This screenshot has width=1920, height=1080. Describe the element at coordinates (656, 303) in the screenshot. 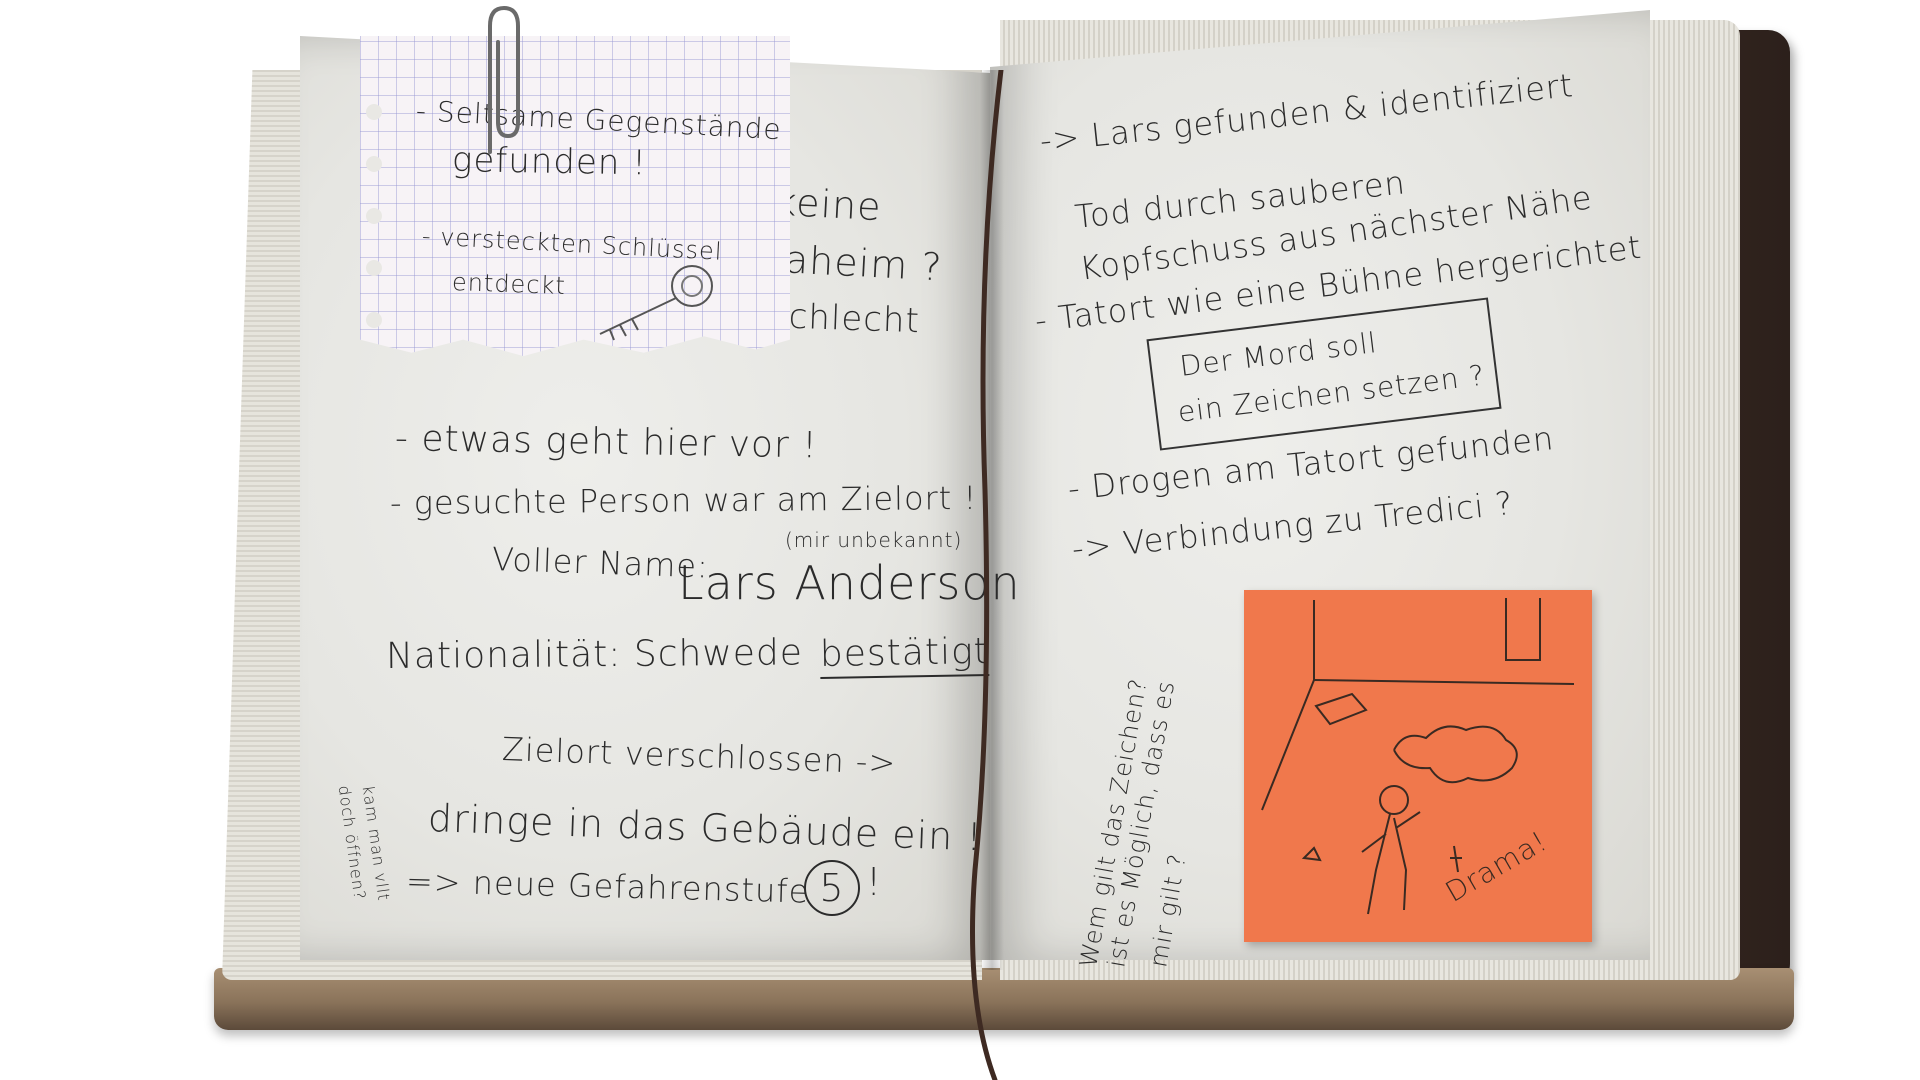

I see `key-sketch-icon` at that location.